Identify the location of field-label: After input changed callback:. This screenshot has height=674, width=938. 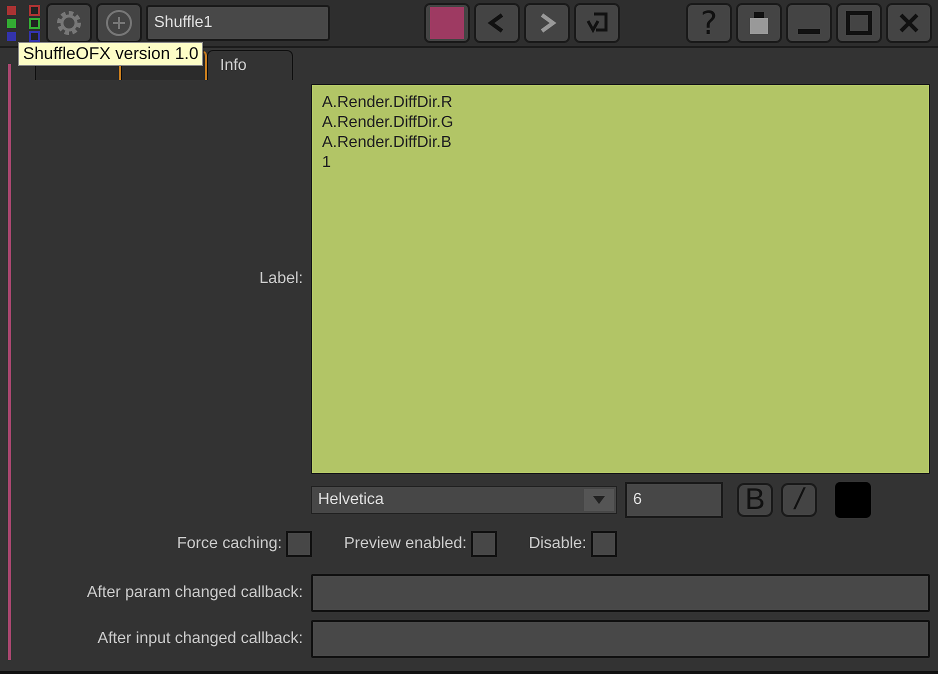
(199, 639).